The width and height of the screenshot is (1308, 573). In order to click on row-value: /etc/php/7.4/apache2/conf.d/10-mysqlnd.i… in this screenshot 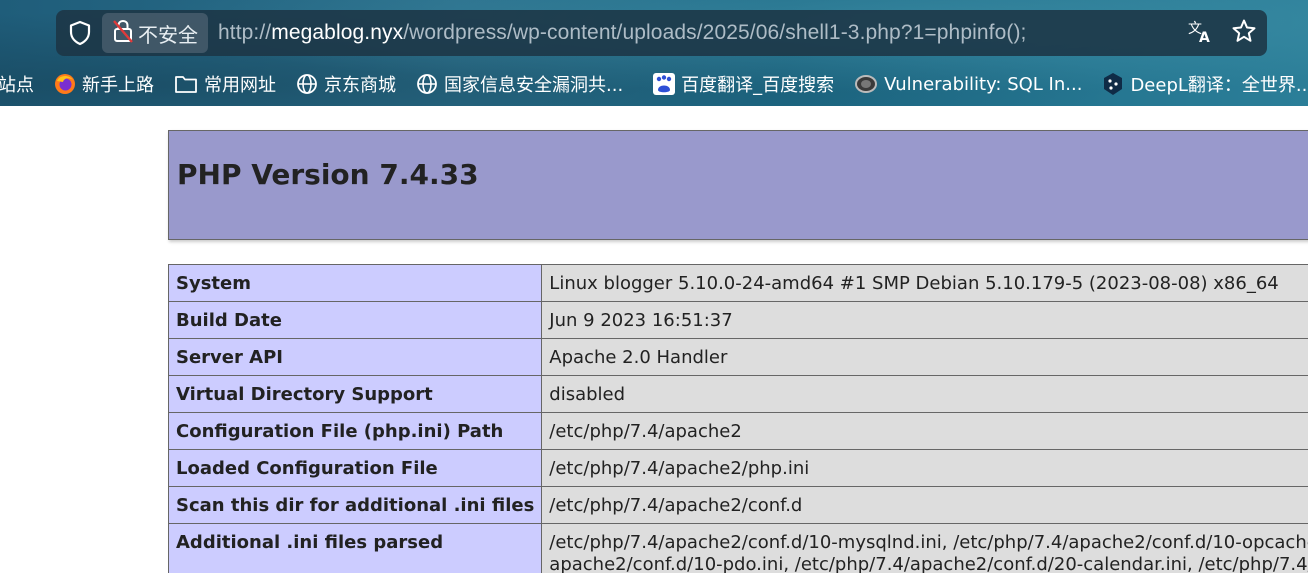, I will do `click(924, 548)`.